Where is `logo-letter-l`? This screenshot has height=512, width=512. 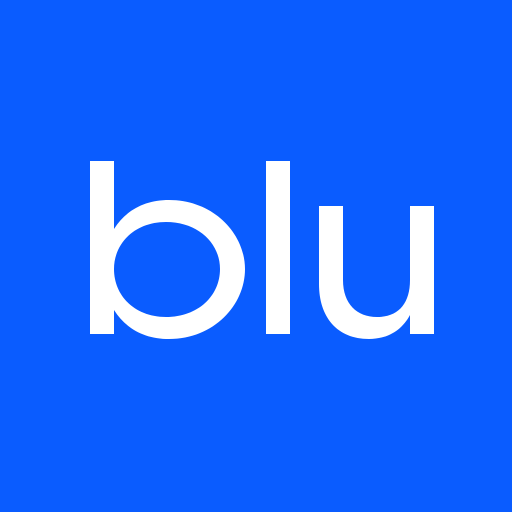
logo-letter-l is located at coordinates (278, 247).